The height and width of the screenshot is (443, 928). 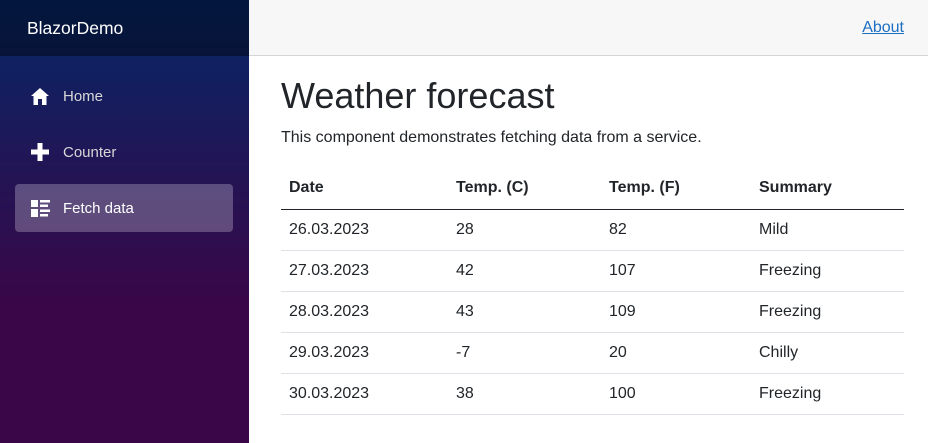 What do you see at coordinates (124, 28) in the screenshot?
I see `brand-bar: BlazorDemo` at bounding box center [124, 28].